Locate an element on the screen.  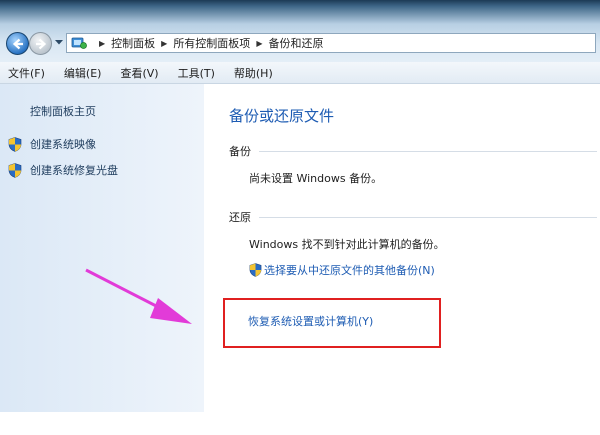
restore-heading-label: 还原 is located at coordinates (240, 217).